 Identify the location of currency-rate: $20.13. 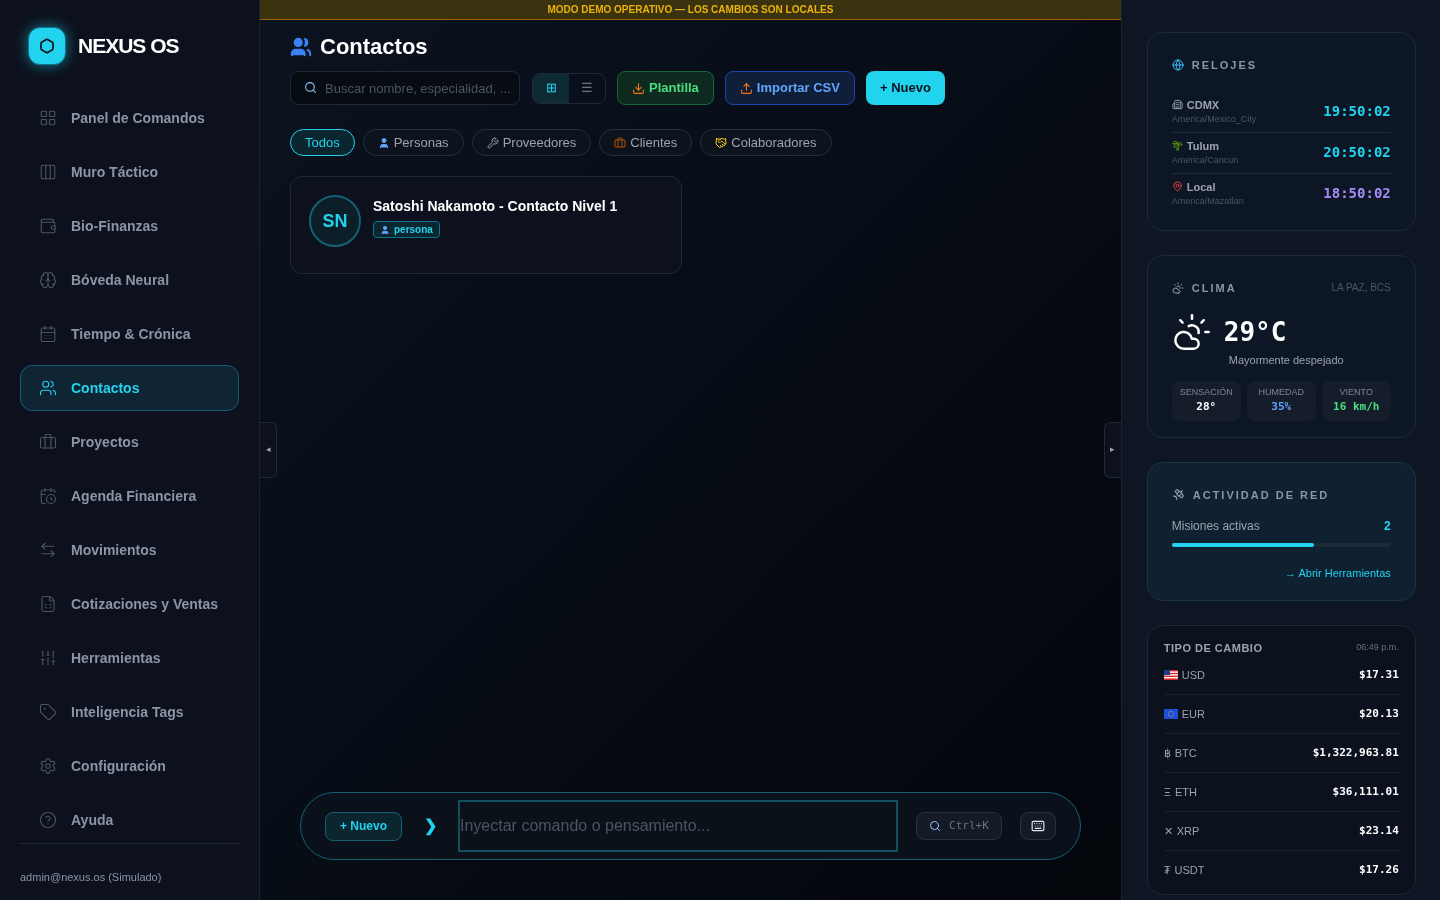
(1379, 713).